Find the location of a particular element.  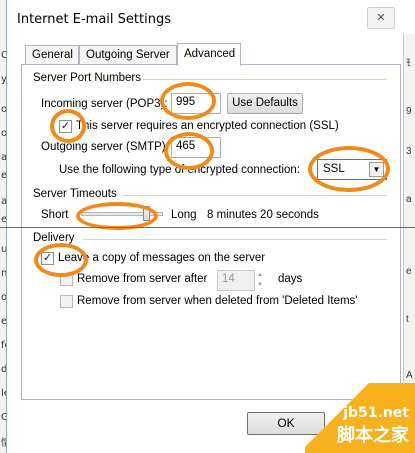

days-label: days is located at coordinates (290, 279).